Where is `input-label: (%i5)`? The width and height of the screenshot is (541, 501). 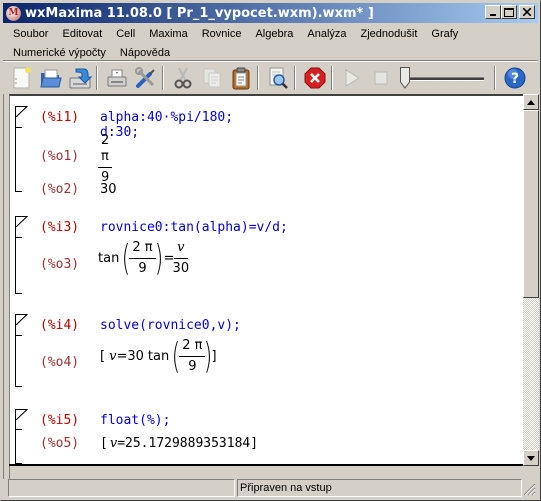 input-label: (%i5) is located at coordinates (60, 420).